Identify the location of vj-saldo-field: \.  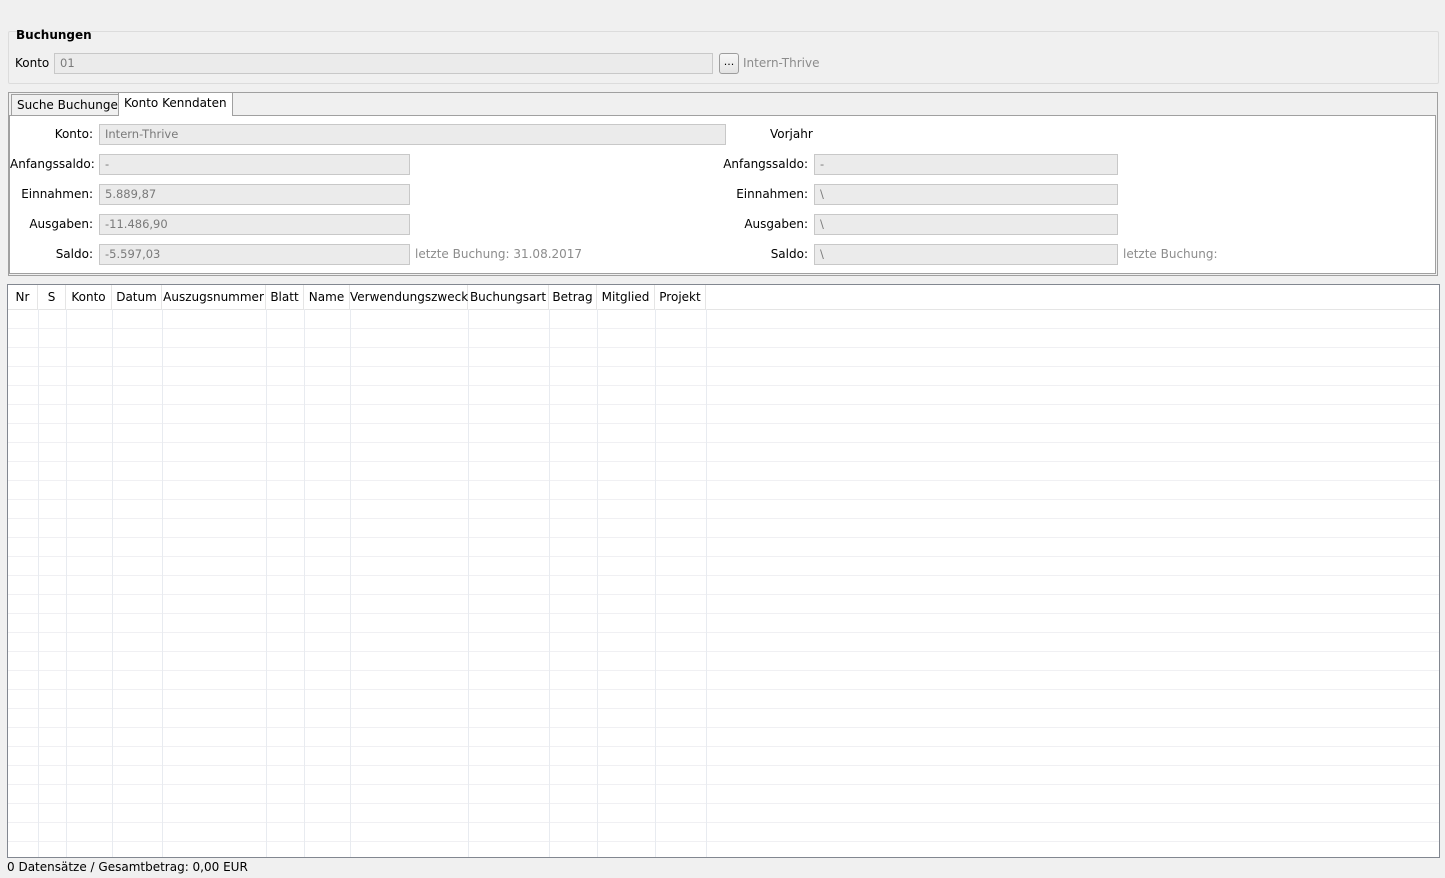
(966, 254).